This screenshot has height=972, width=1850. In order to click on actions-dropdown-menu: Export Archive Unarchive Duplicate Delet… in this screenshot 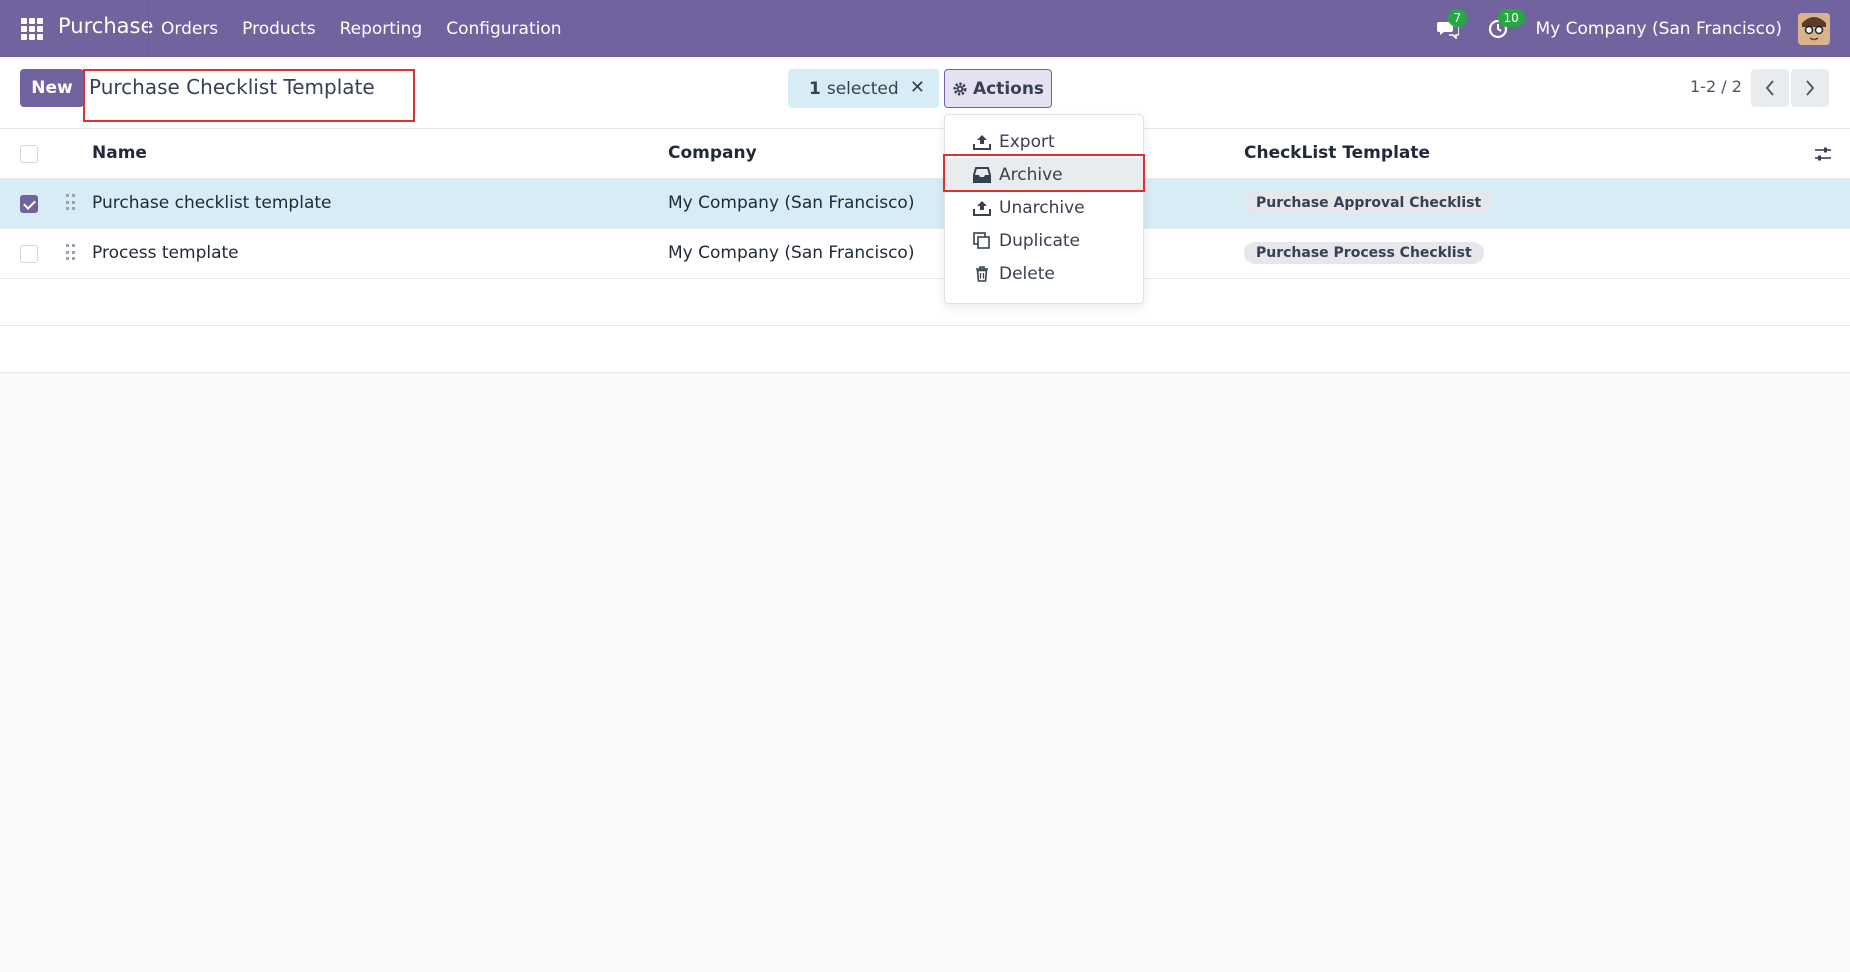, I will do `click(1044, 209)`.